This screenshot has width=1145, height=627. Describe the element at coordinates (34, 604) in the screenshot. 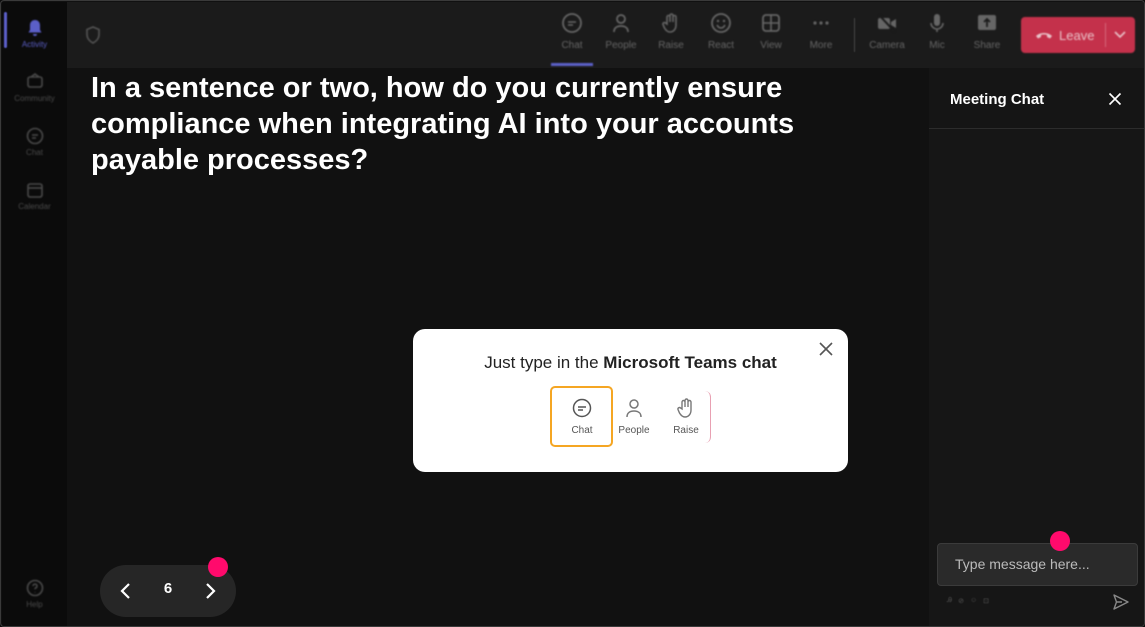

I see `rail-label: Help` at that location.